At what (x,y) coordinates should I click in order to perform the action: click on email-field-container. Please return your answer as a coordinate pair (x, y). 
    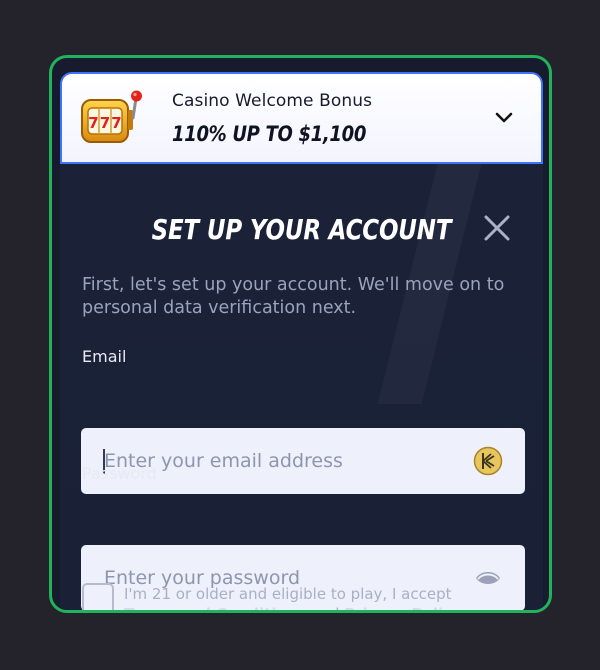
    Looking at the image, I should click on (303, 461).